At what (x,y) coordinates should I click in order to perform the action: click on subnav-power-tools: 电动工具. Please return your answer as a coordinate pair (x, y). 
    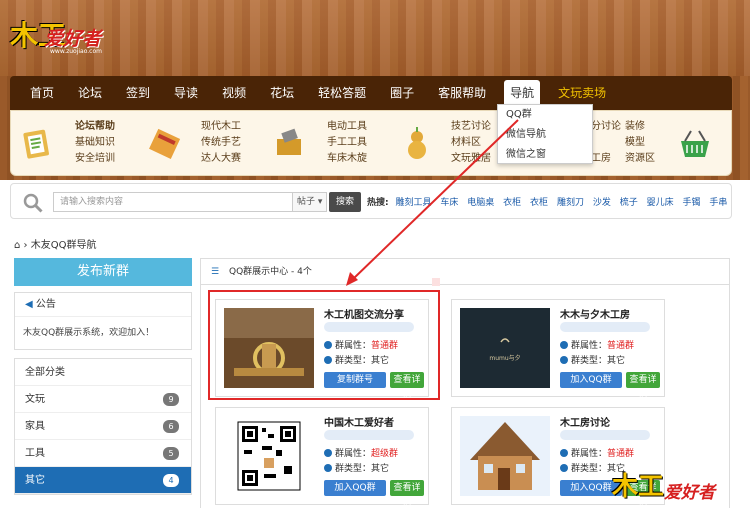
    Looking at the image, I should click on (347, 127).